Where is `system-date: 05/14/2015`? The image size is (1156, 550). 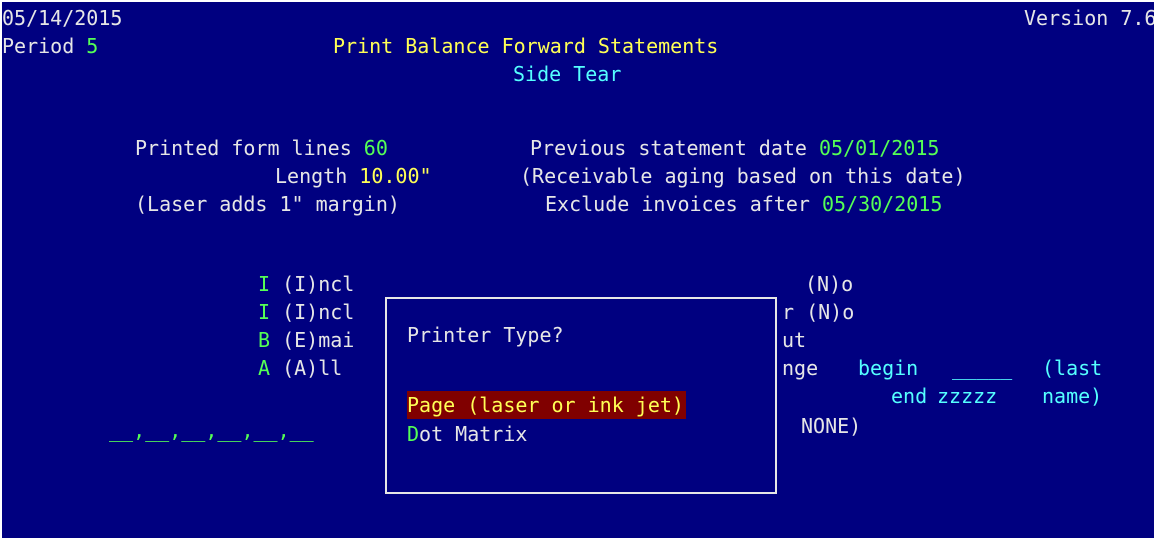 system-date: 05/14/2015 is located at coordinates (62, 18).